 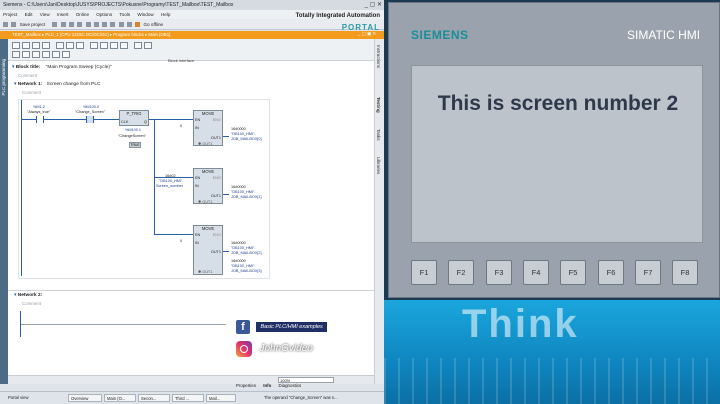 I want to click on close-branch-icon, so click(x=66, y=54).